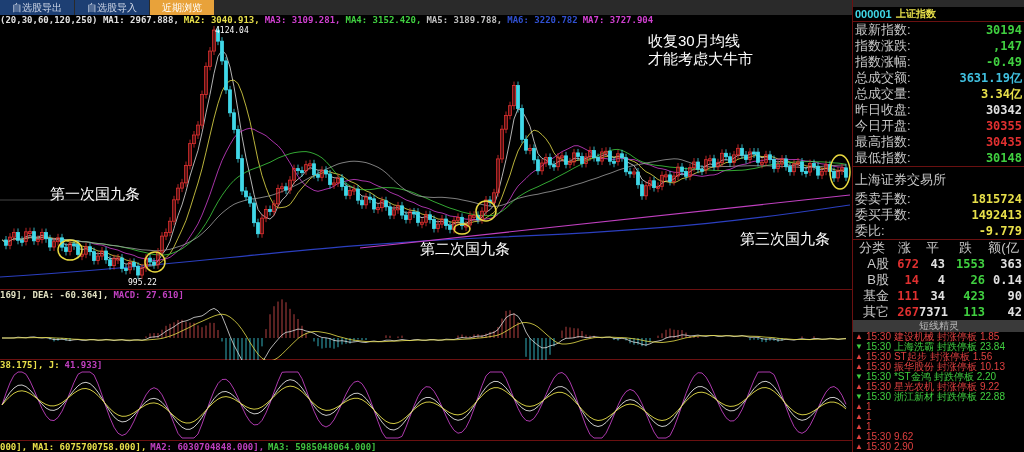 The width and height of the screenshot is (1024, 452). Describe the element at coordinates (883, 78) in the screenshot. I see `field-label: 总成交额:` at that location.